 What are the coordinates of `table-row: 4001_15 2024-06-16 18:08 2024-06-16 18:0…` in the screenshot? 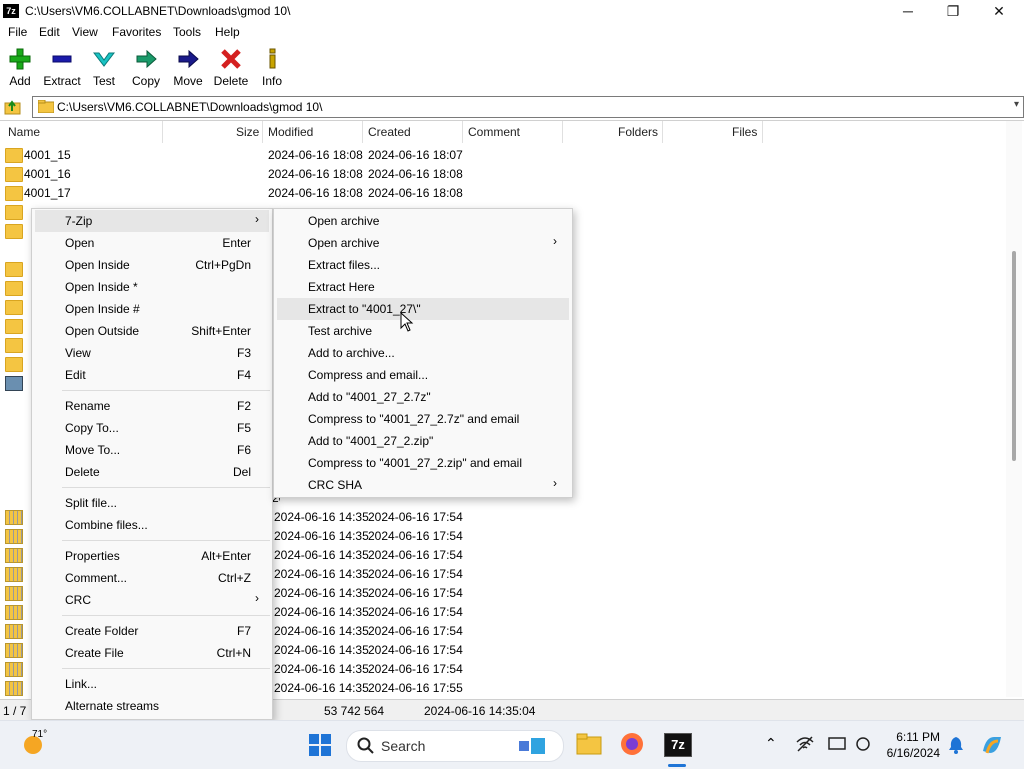 It's located at (500, 155).